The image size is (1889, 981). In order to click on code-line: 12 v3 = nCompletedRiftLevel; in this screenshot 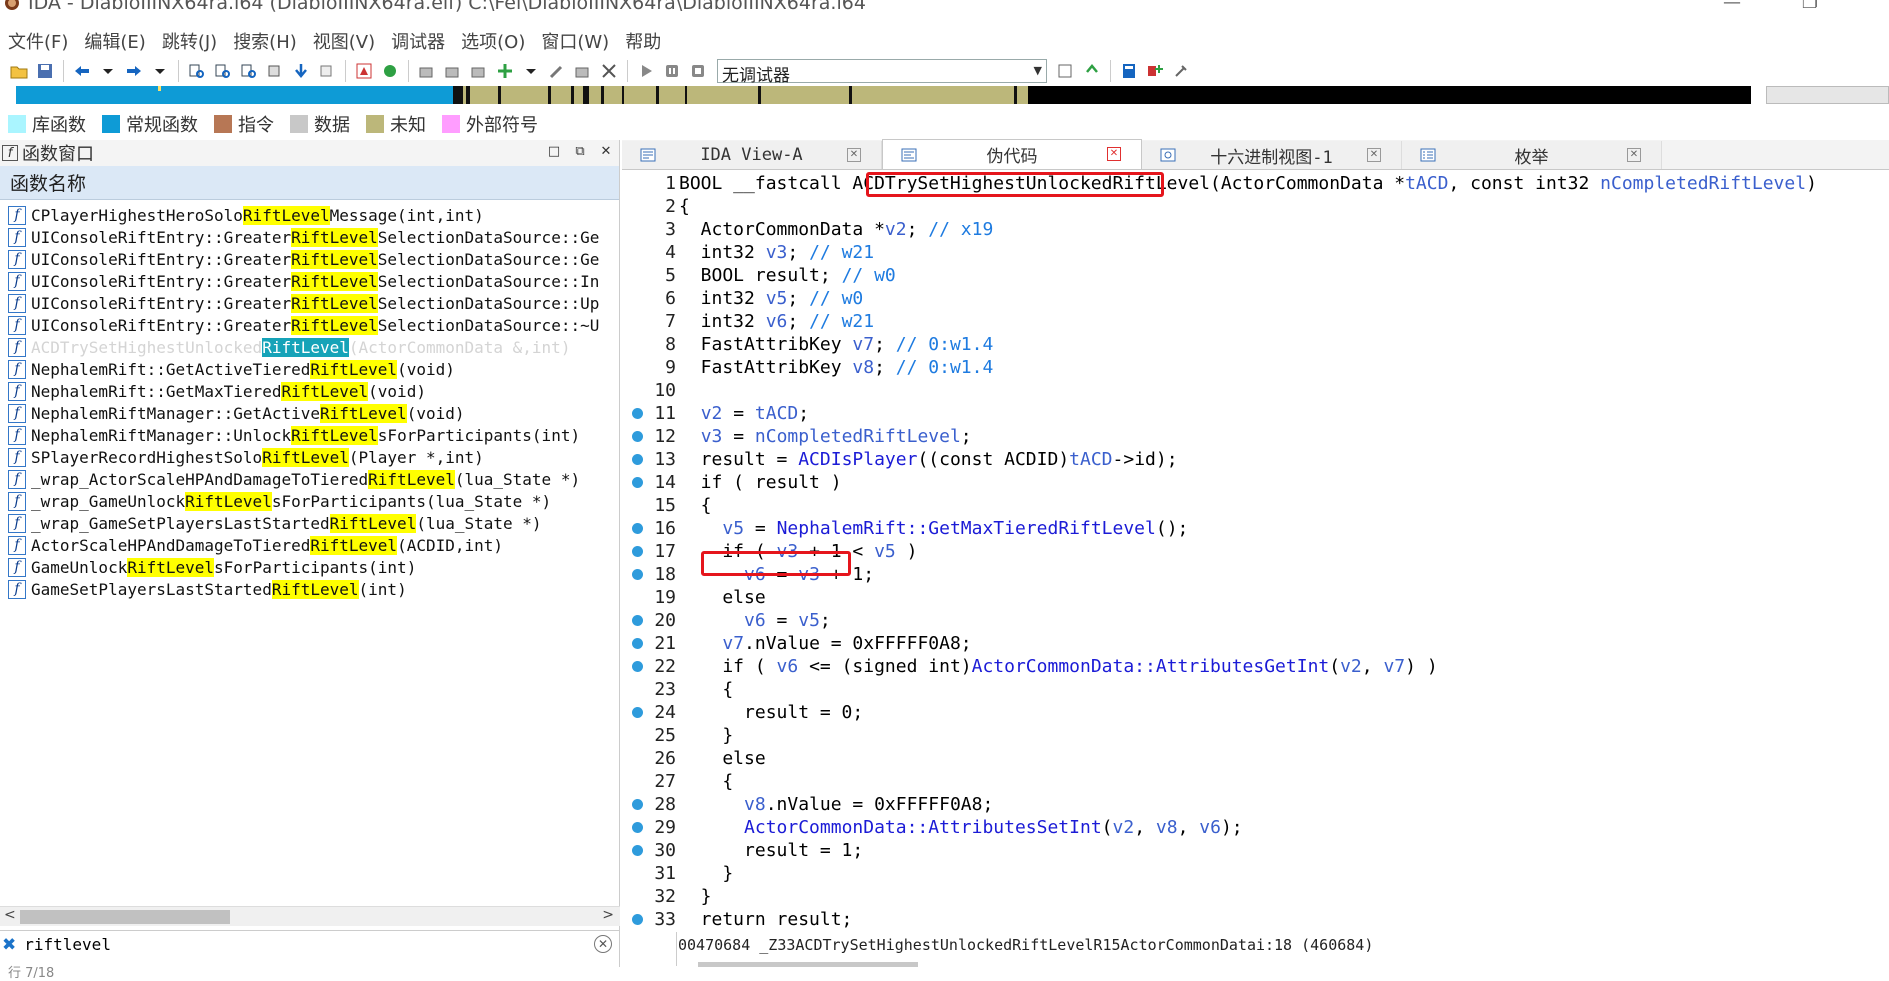, I will do `click(1255, 436)`.